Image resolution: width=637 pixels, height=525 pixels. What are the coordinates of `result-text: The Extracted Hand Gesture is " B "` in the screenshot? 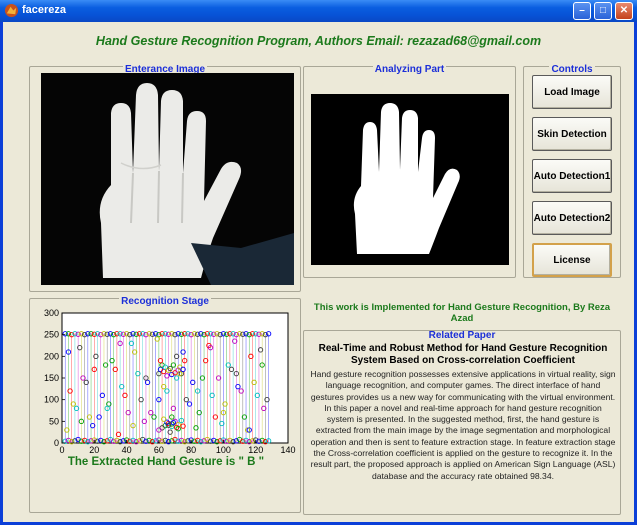 It's located at (166, 462).